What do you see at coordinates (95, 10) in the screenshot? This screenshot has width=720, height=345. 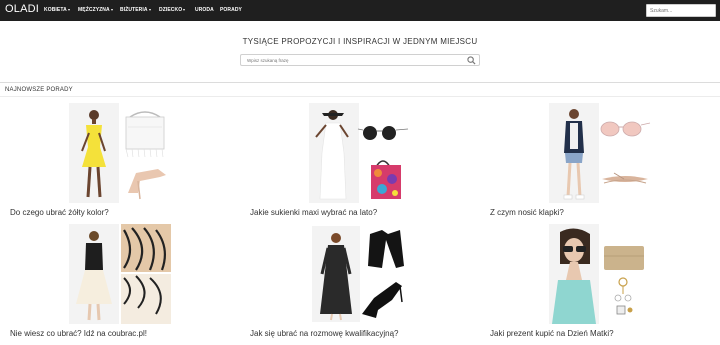 I see `nav-item-mezczyzna: MĘŻCZYZNA` at bounding box center [95, 10].